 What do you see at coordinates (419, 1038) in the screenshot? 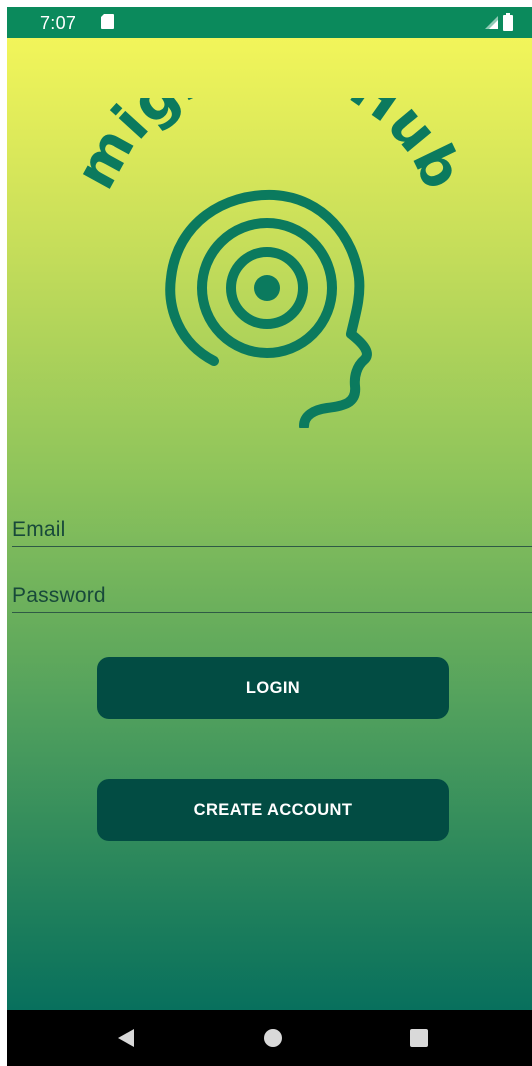
I see `recents-icon` at bounding box center [419, 1038].